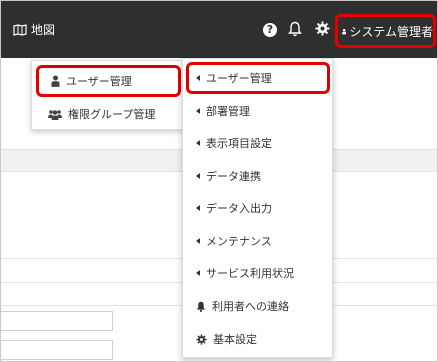  I want to click on notification-bell-icon, so click(295, 29).